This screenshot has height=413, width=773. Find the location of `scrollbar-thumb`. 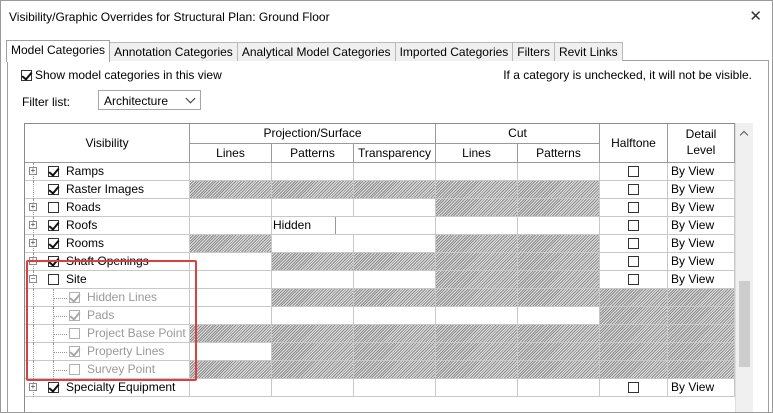

scrollbar-thumb is located at coordinates (744, 324).